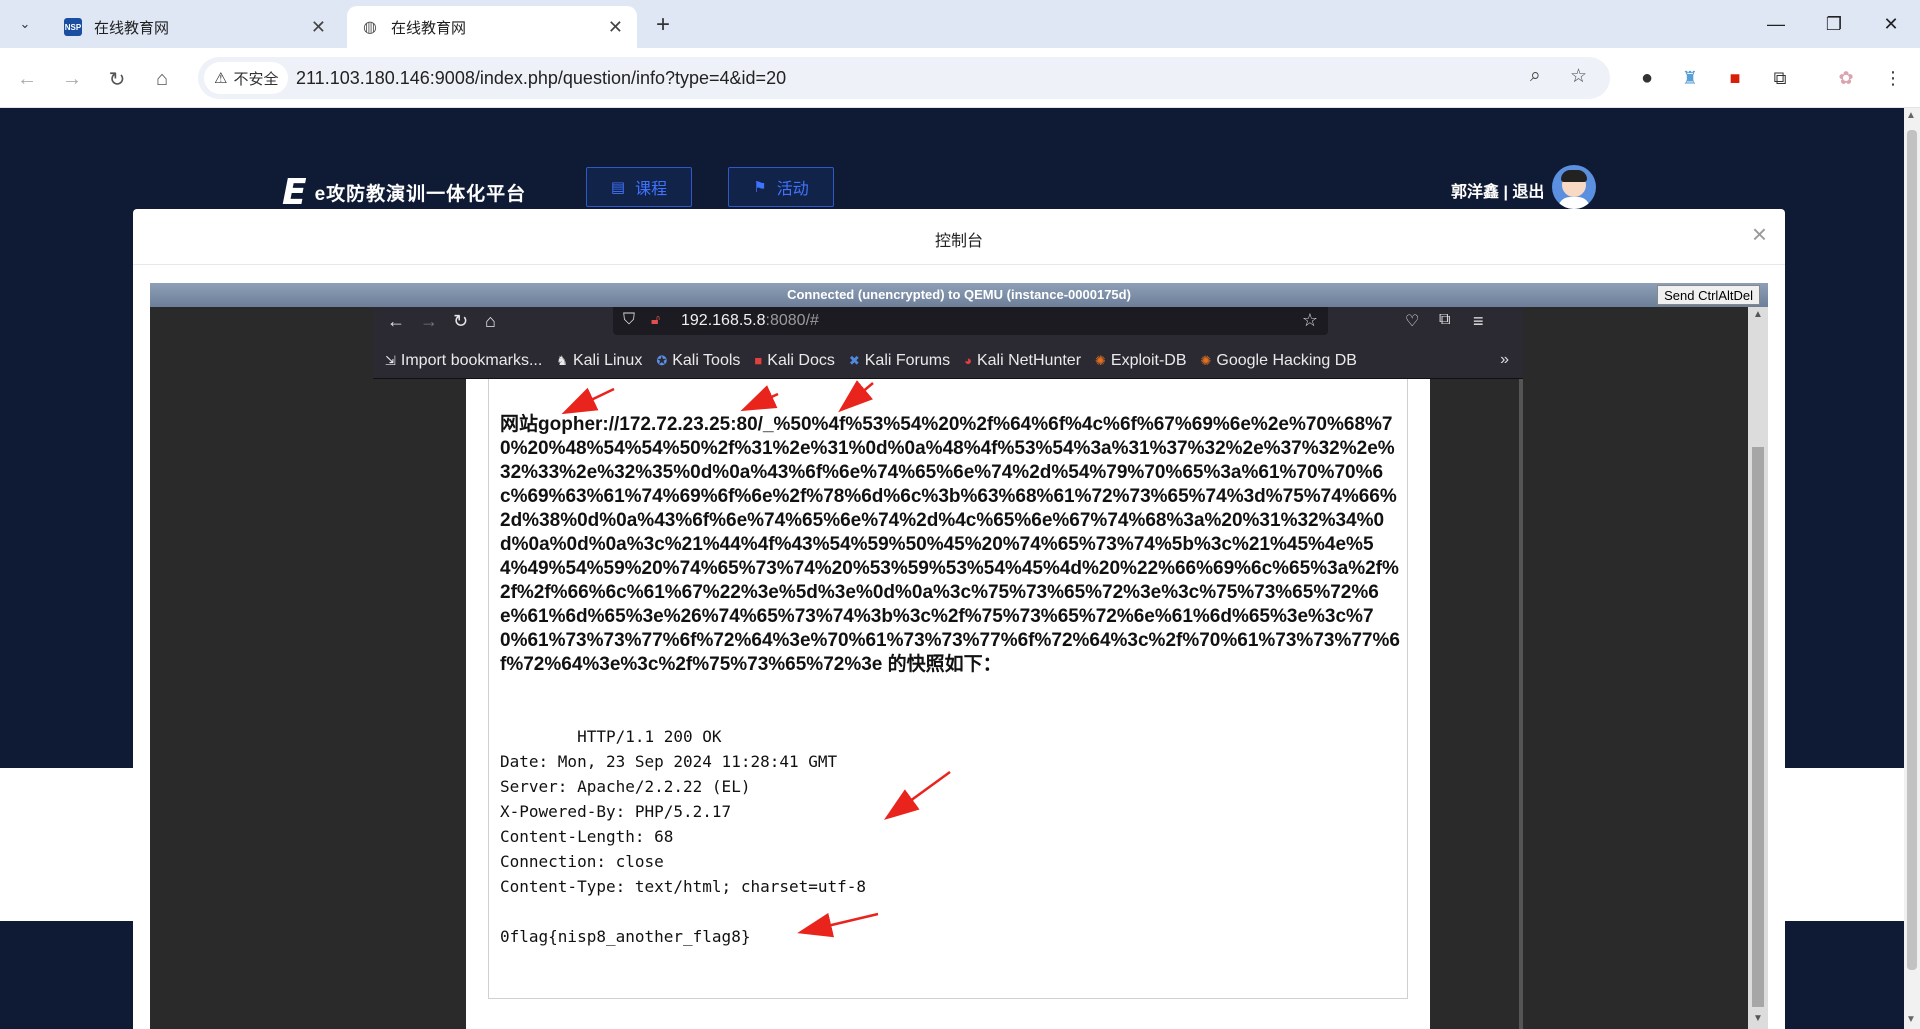 This screenshot has height=1029, width=1920. I want to click on annotation-arrows, so click(756, 659).